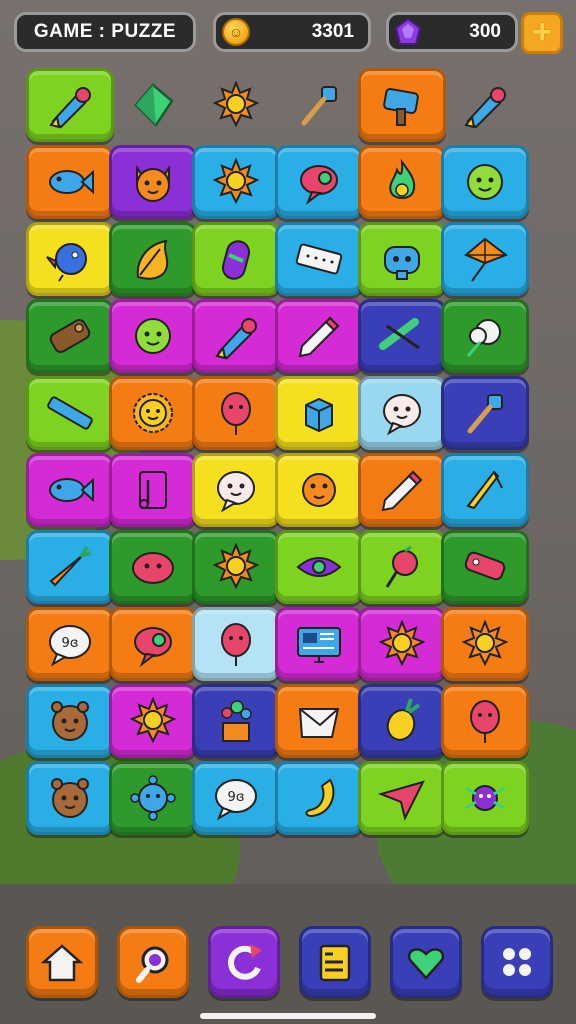 This screenshot has height=1024, width=576. I want to click on search-button, so click(153, 962).